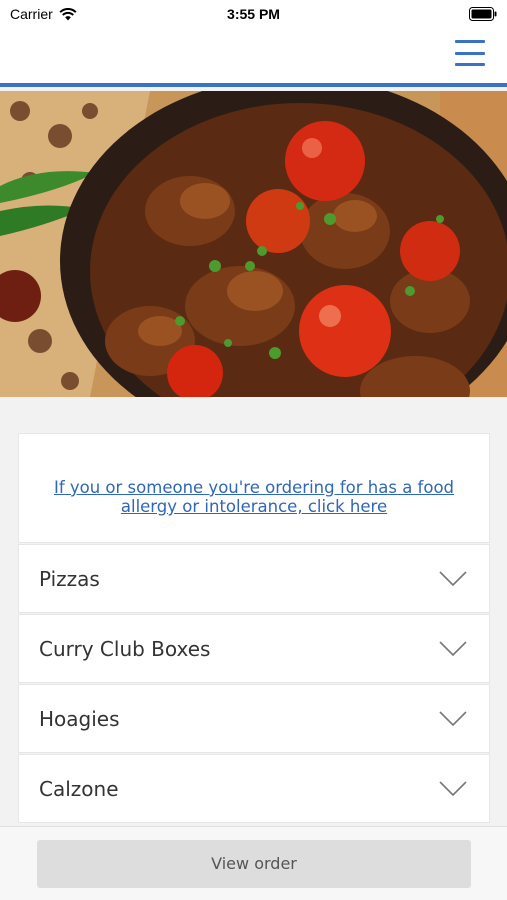  I want to click on hamburger-menu-icon, so click(470, 53).